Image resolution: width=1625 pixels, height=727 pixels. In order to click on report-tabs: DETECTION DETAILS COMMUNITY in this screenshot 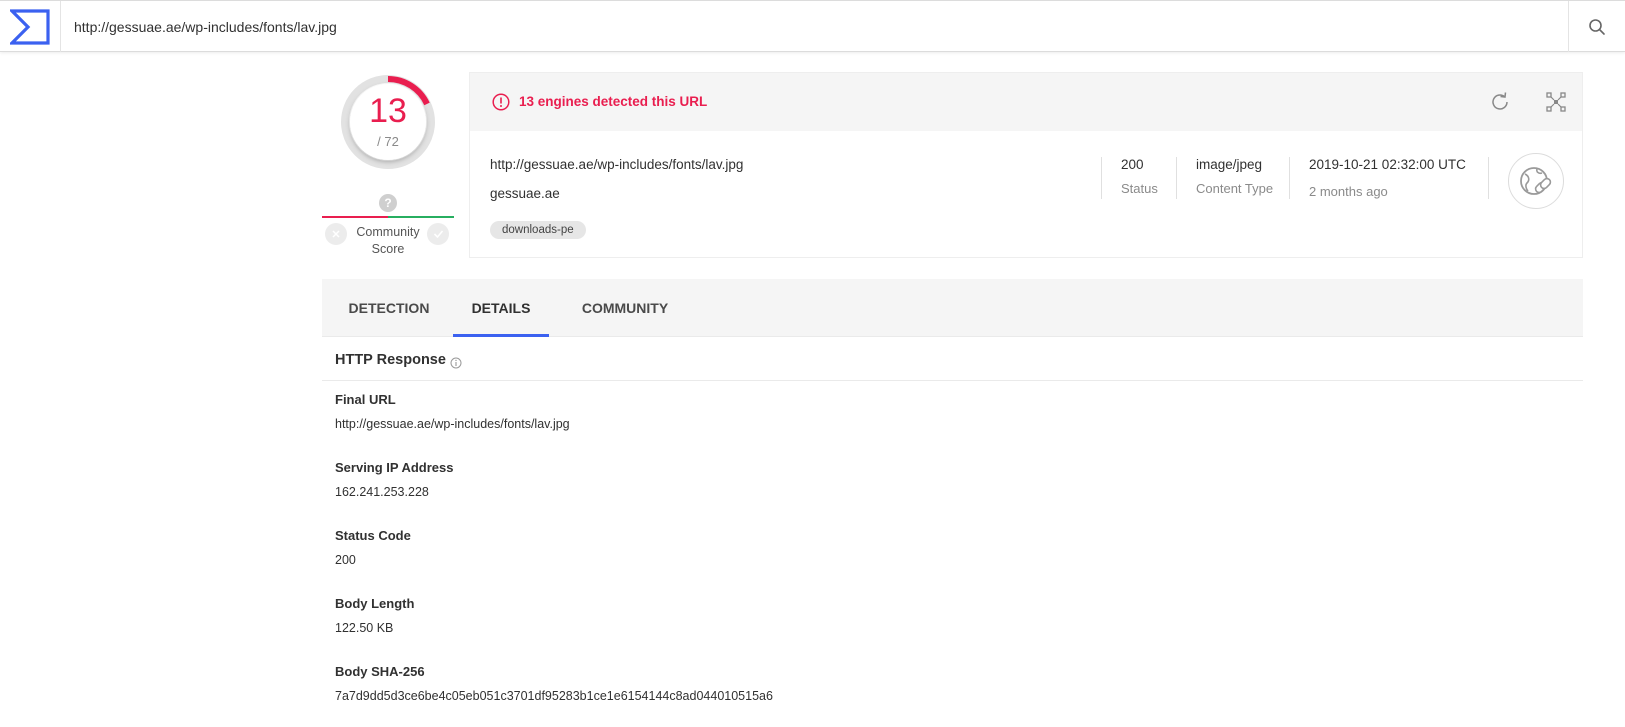, I will do `click(952, 308)`.